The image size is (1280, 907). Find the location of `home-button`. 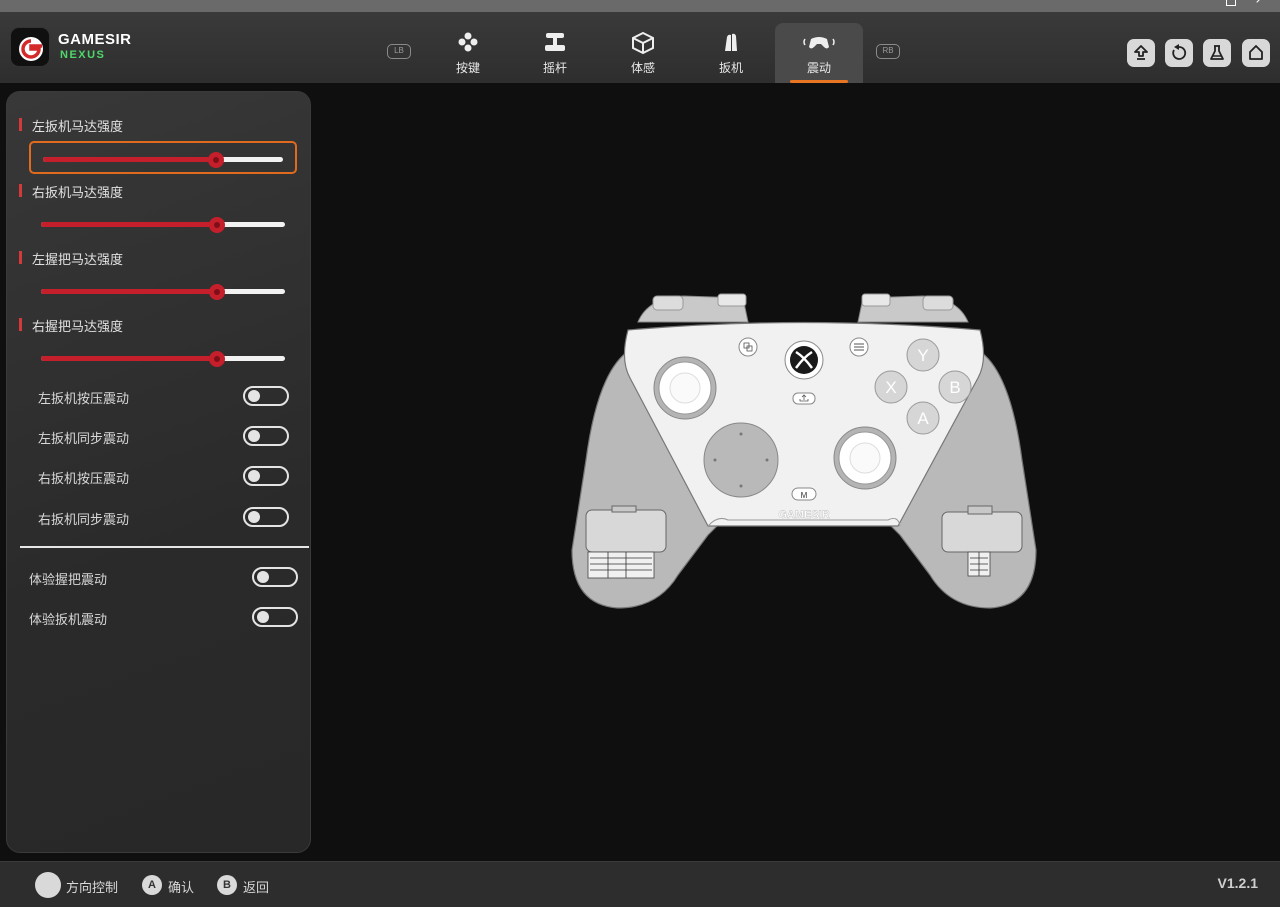

home-button is located at coordinates (1256, 53).